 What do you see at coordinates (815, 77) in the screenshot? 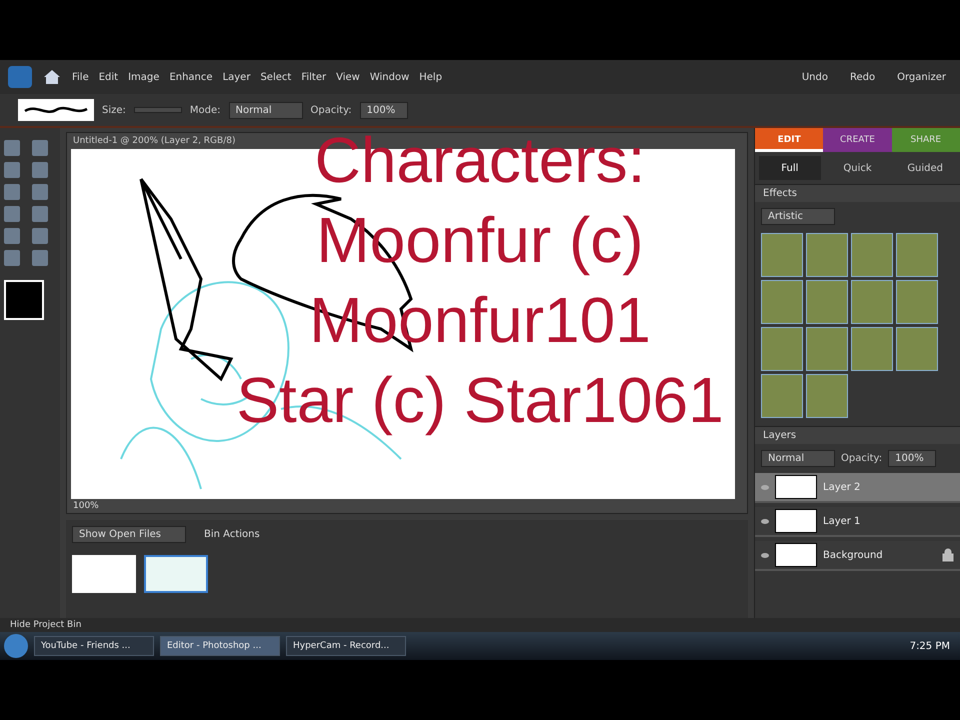
I see `toolbar-button: Undo` at bounding box center [815, 77].